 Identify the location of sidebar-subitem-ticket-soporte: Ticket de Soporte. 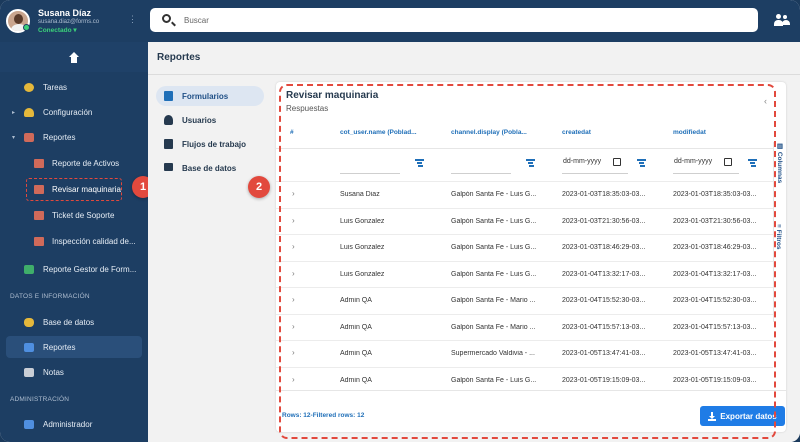
(74, 215).